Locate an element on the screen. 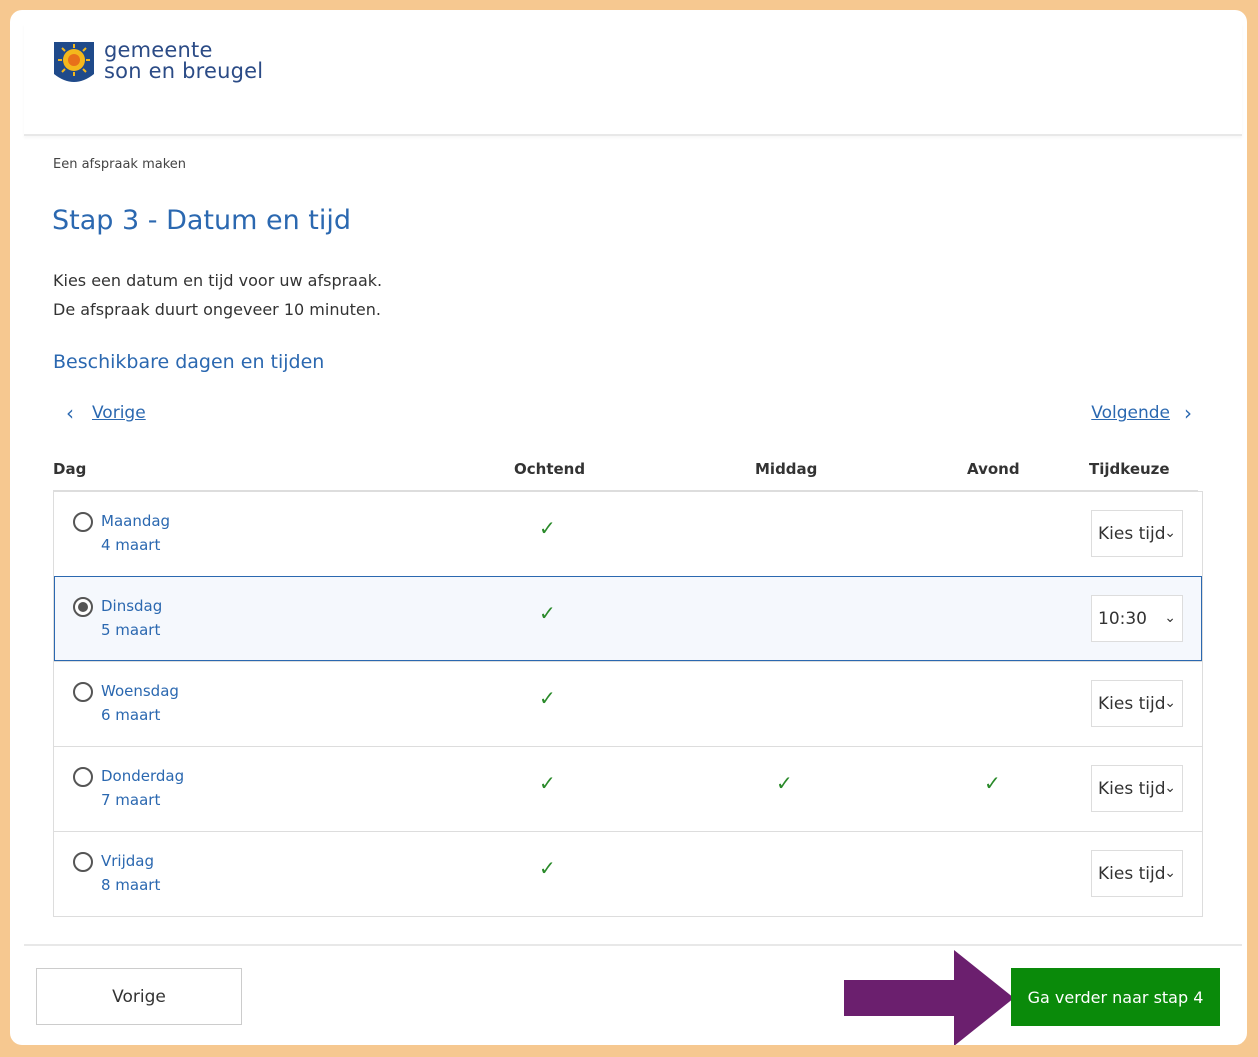 This screenshot has height=1057, width=1258. logo-line-2: son en breugel is located at coordinates (184, 71).